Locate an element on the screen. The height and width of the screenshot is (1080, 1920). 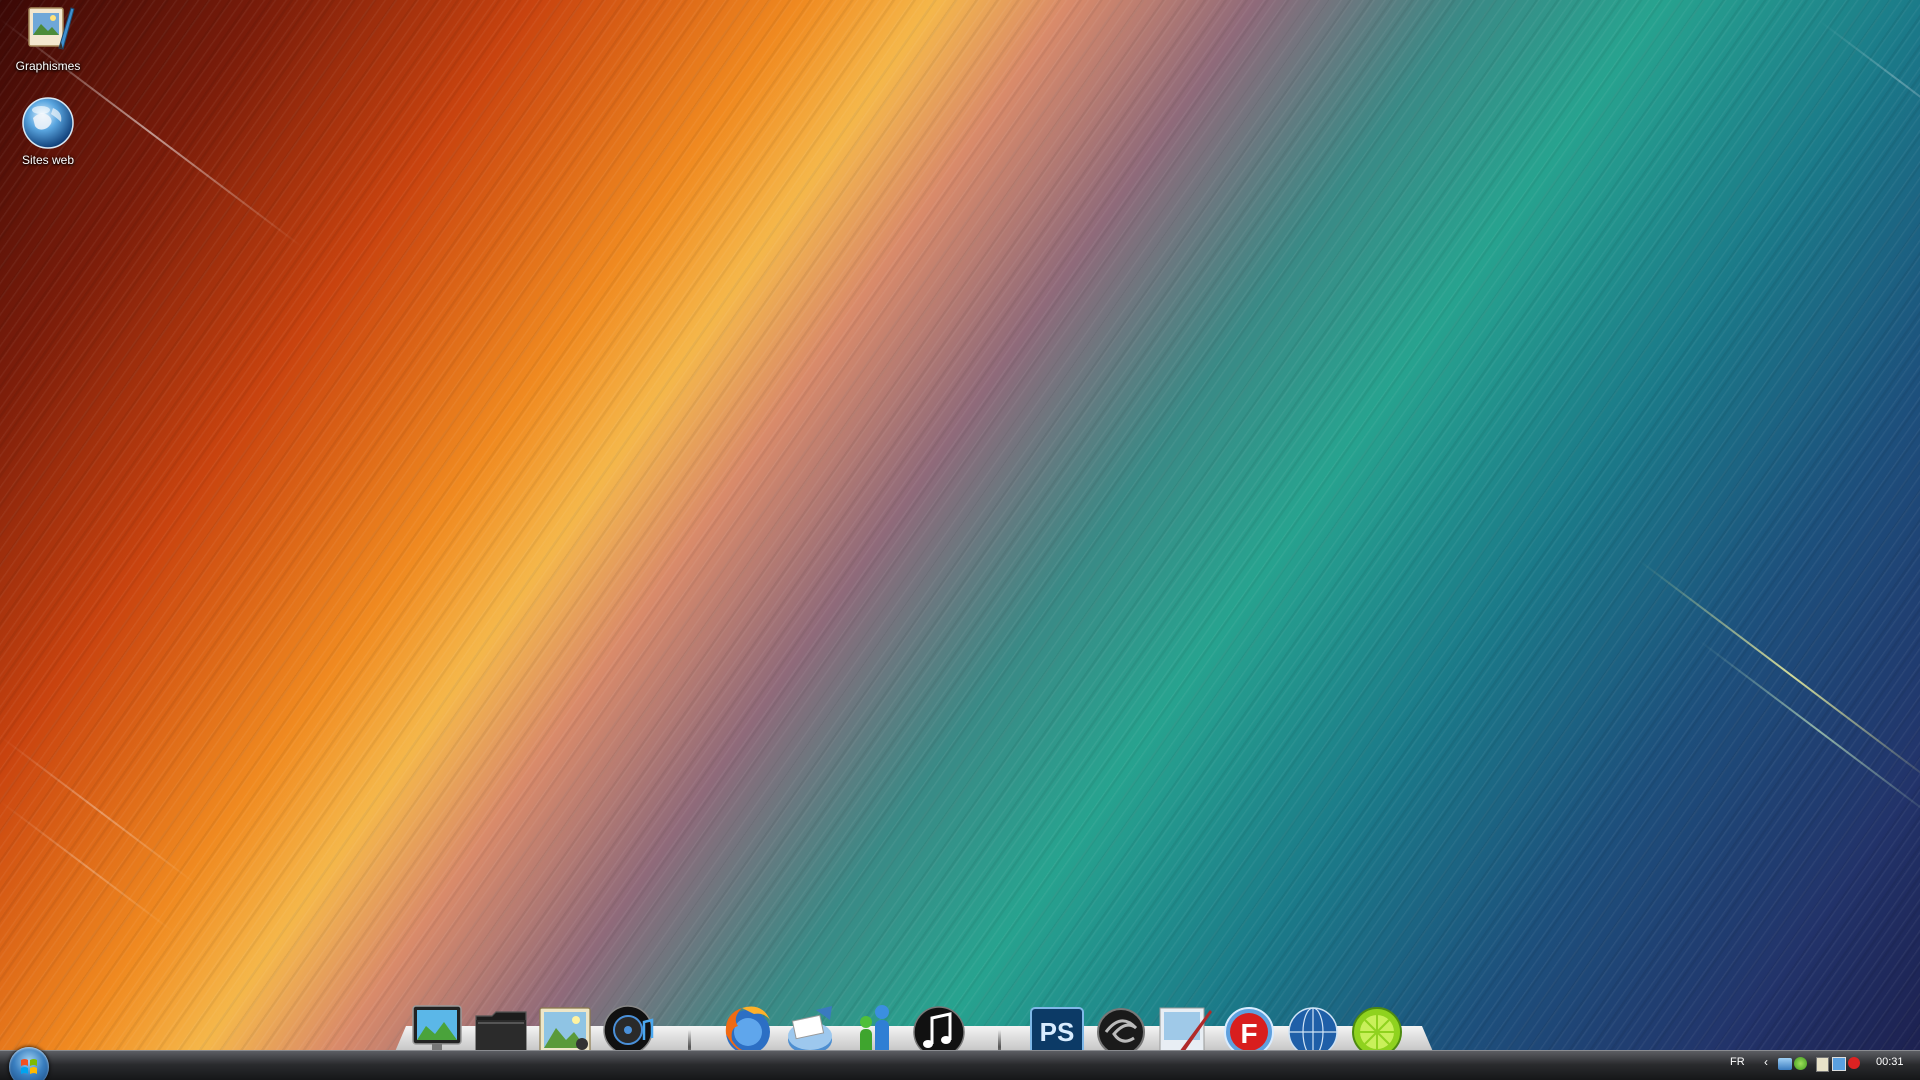
windows-start-orb-icon is located at coordinates (29, 1063).